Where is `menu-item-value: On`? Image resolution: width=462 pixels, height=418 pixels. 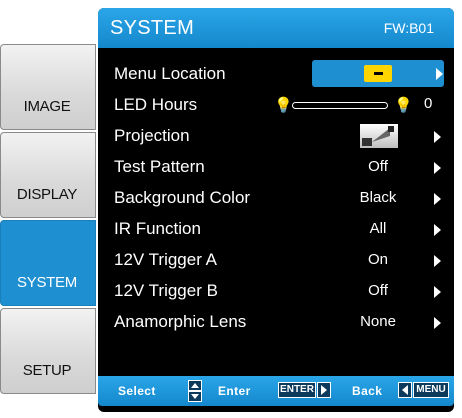 menu-item-value: On is located at coordinates (377, 259).